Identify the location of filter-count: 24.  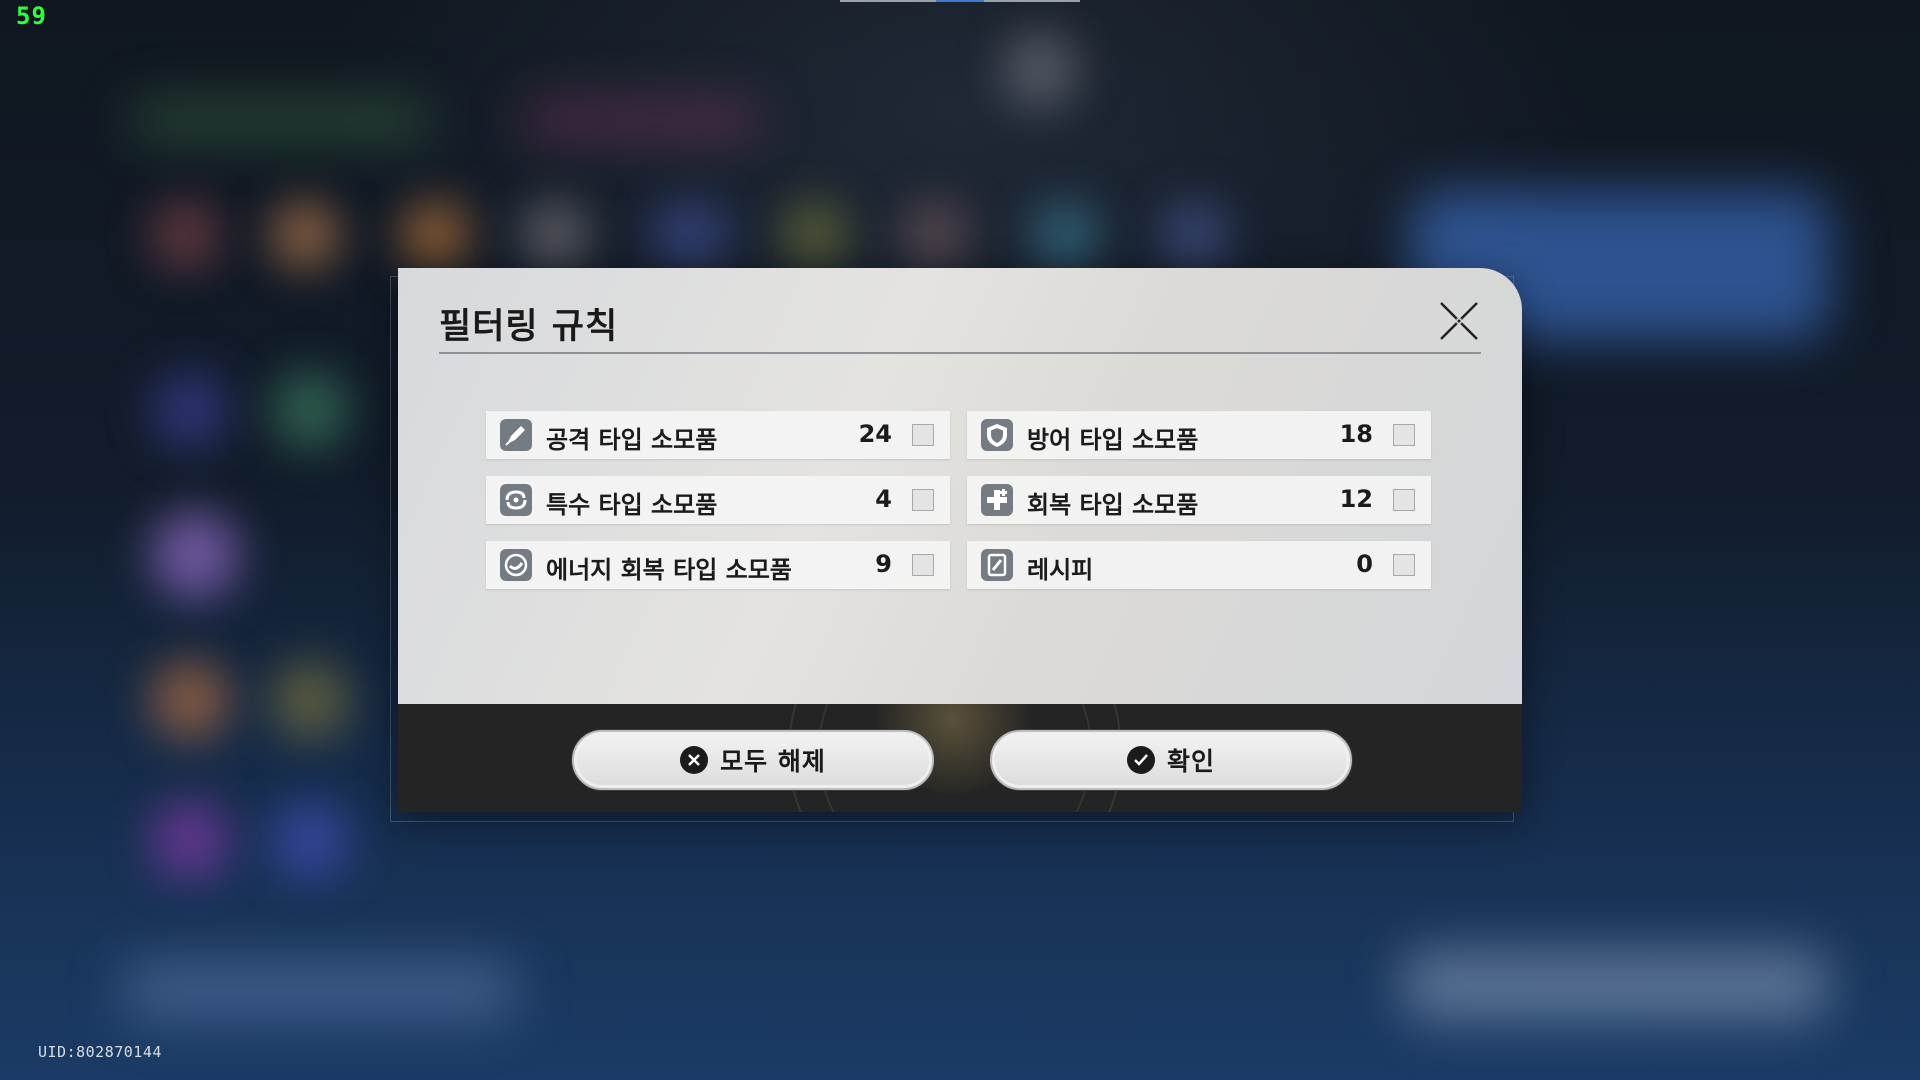
(875, 434).